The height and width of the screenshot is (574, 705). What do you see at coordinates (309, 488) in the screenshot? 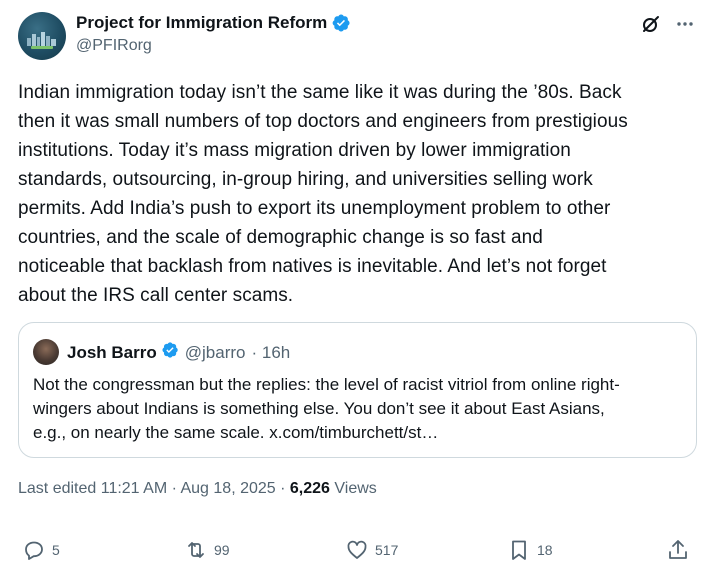
I see `views-count: 6,226` at bounding box center [309, 488].